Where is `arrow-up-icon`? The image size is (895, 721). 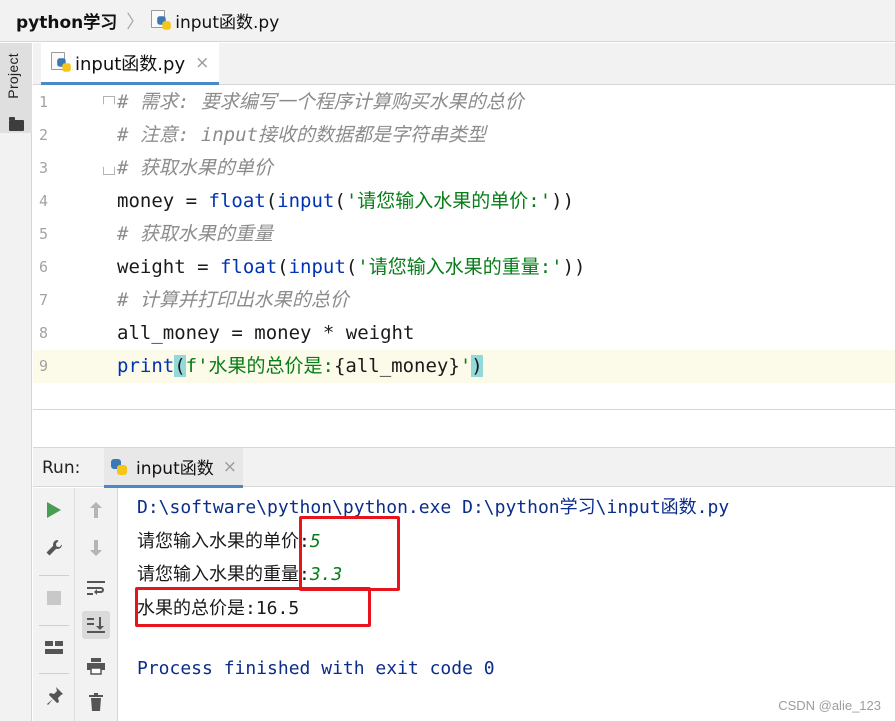 arrow-up-icon is located at coordinates (96, 510).